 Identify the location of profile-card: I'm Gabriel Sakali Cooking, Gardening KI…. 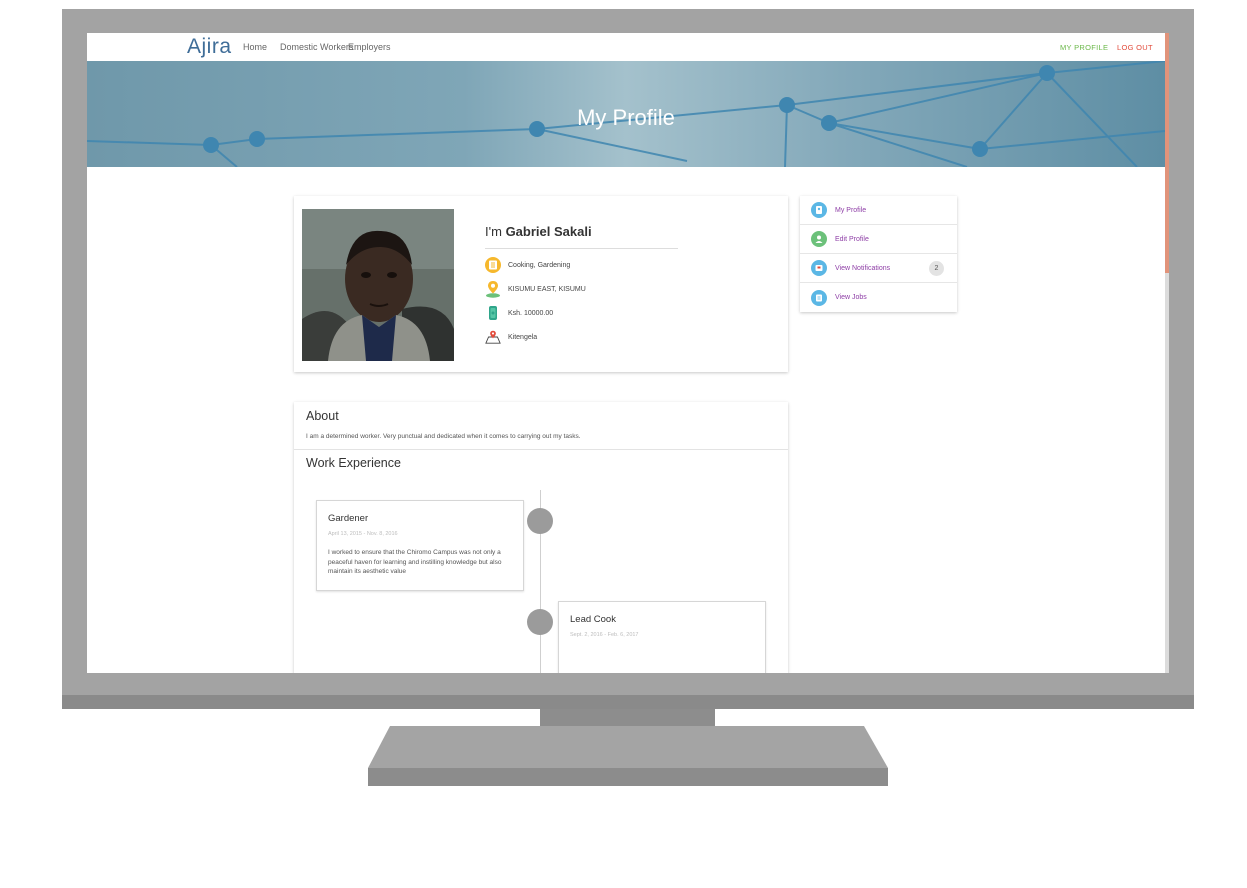
(541, 284).